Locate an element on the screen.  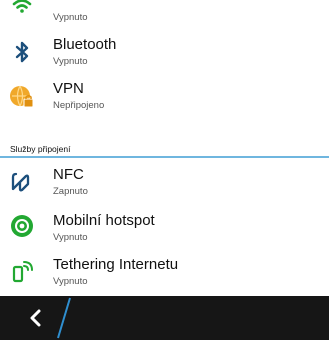
nfc-status: Zapnuto is located at coordinates (70, 191).